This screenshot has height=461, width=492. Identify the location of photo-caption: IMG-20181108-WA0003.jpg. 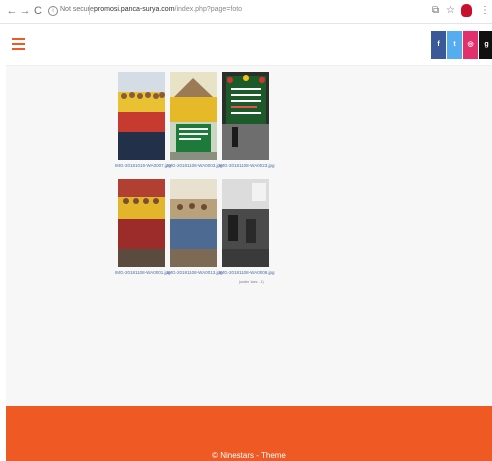
(195, 165).